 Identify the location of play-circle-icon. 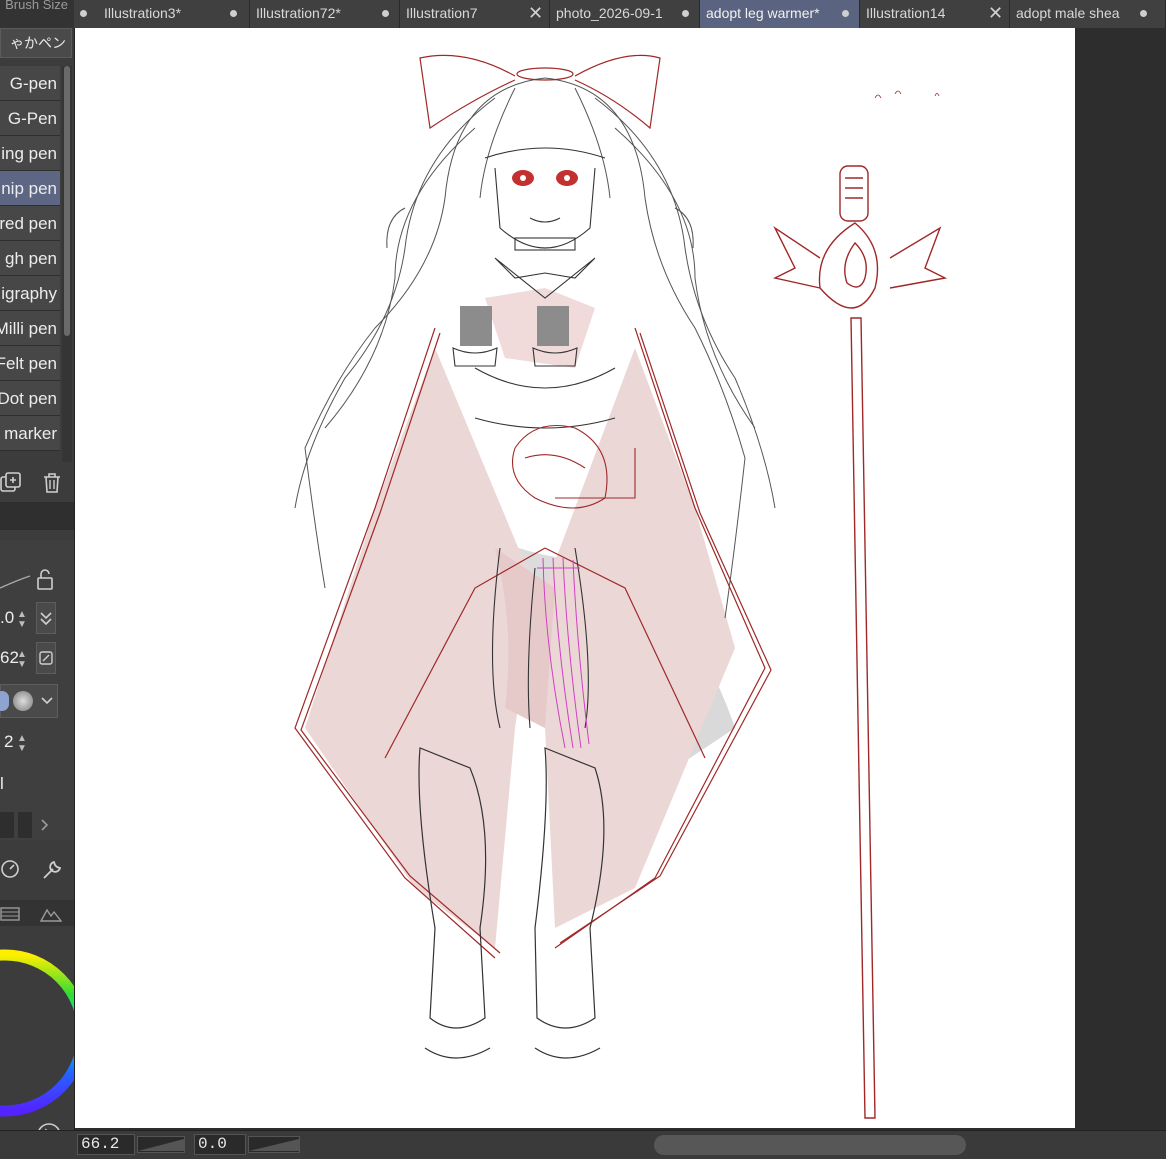
(49, 1126).